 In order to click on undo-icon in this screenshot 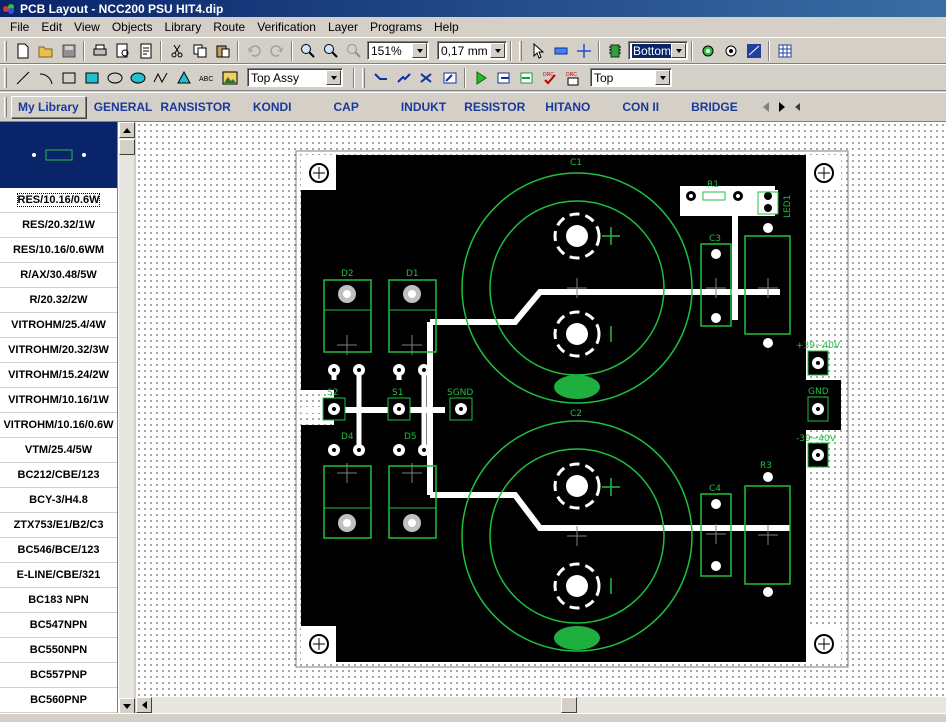, I will do `click(253, 51)`.